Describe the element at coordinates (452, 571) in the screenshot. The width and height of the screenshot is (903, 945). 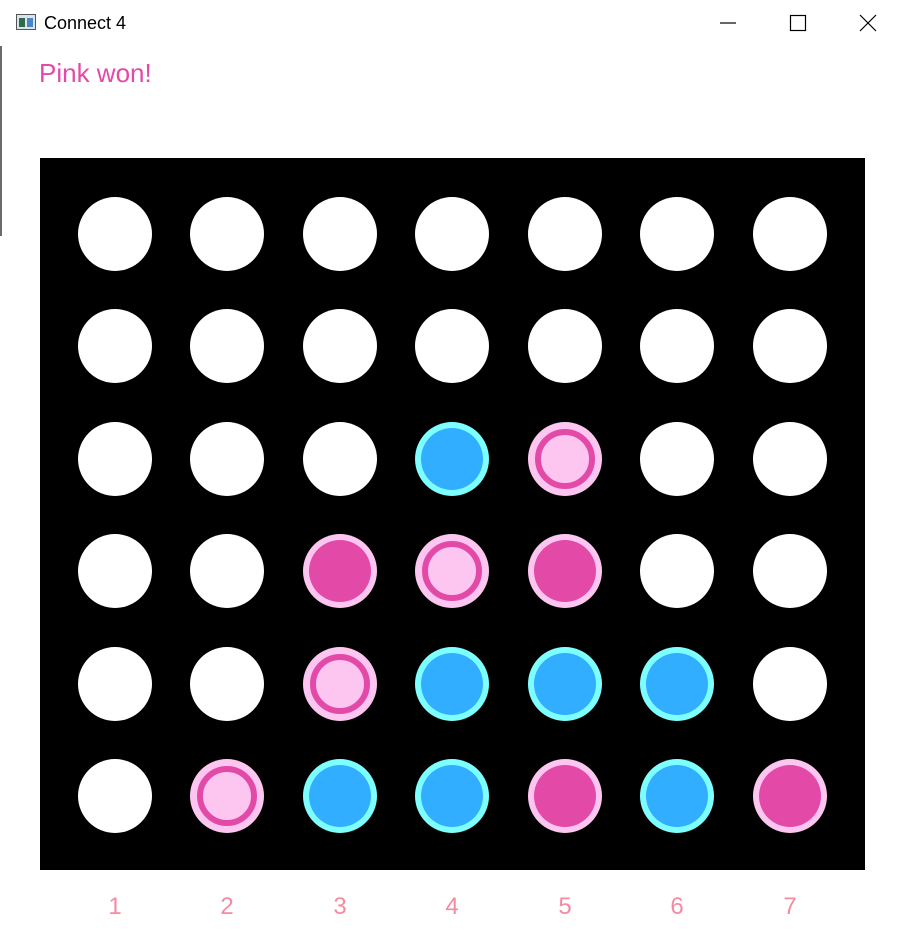
I see `cell-r4-c4-pink-win` at that location.